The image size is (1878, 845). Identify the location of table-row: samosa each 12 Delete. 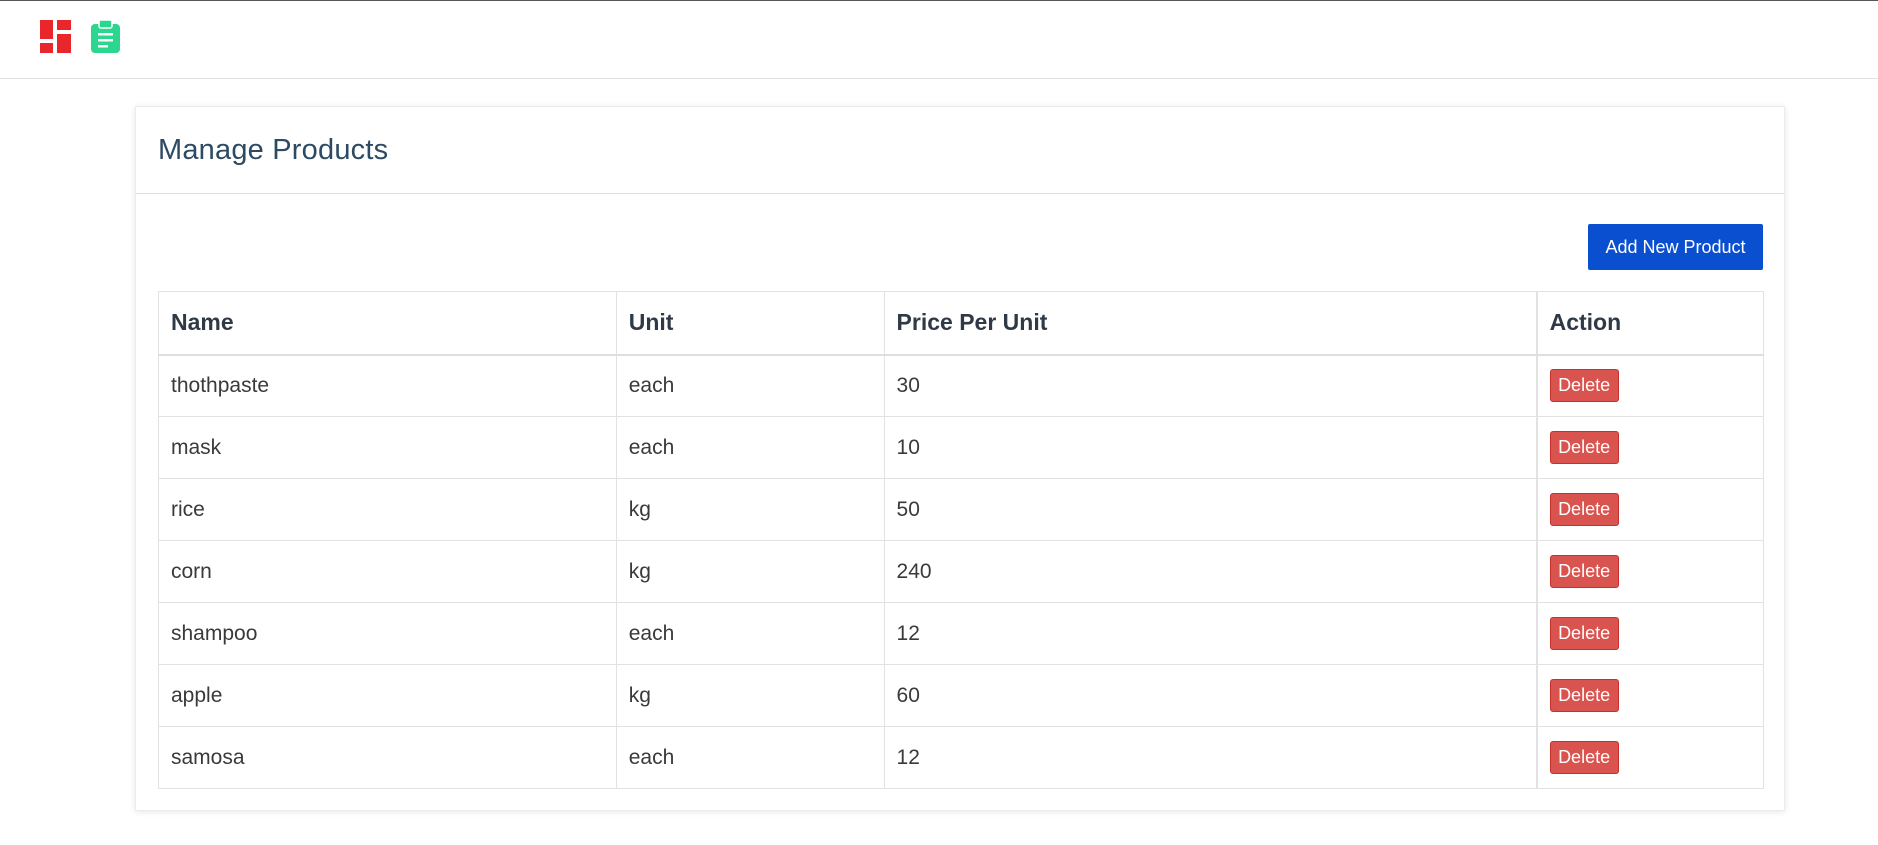
(961, 757).